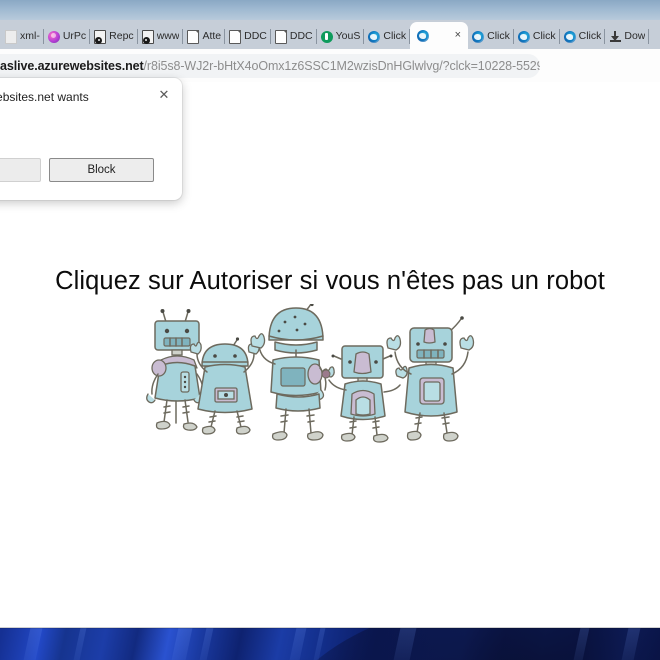  Describe the element at coordinates (164, 95) in the screenshot. I see `close-icon: ✕` at that location.